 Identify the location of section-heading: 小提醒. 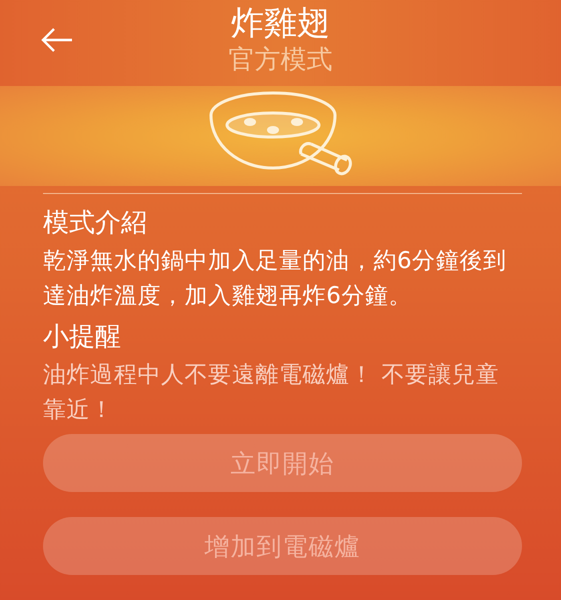
(82, 337).